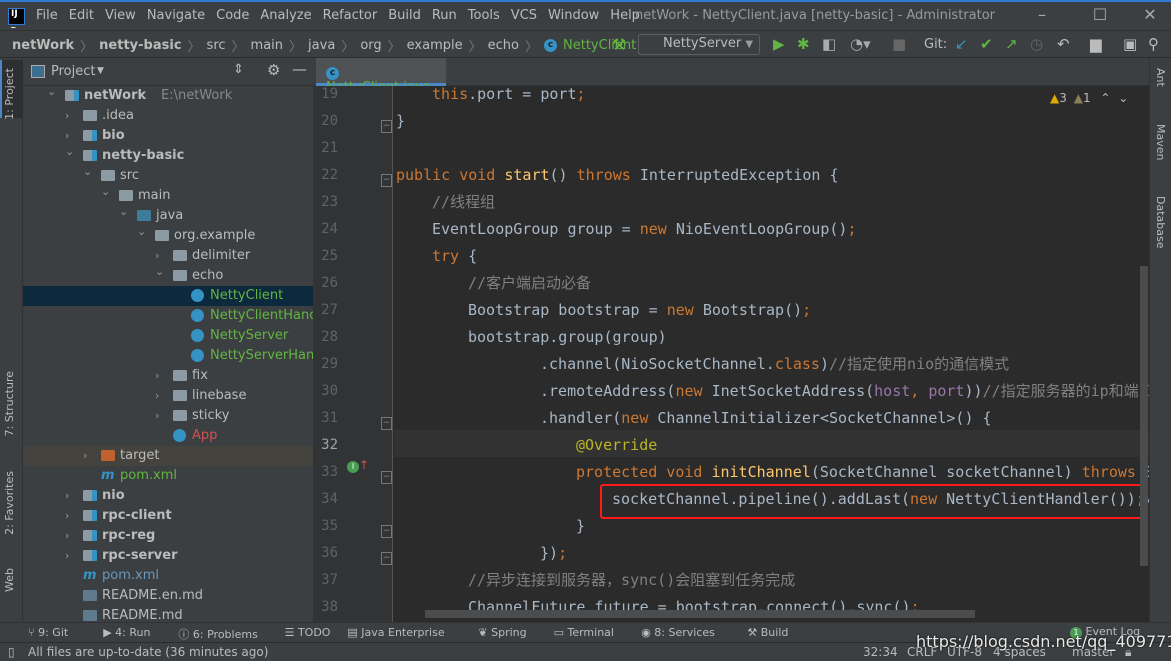 This screenshot has width=1171, height=661. What do you see at coordinates (619, 44) in the screenshot?
I see `build-hammer-icon: ⚒` at bounding box center [619, 44].